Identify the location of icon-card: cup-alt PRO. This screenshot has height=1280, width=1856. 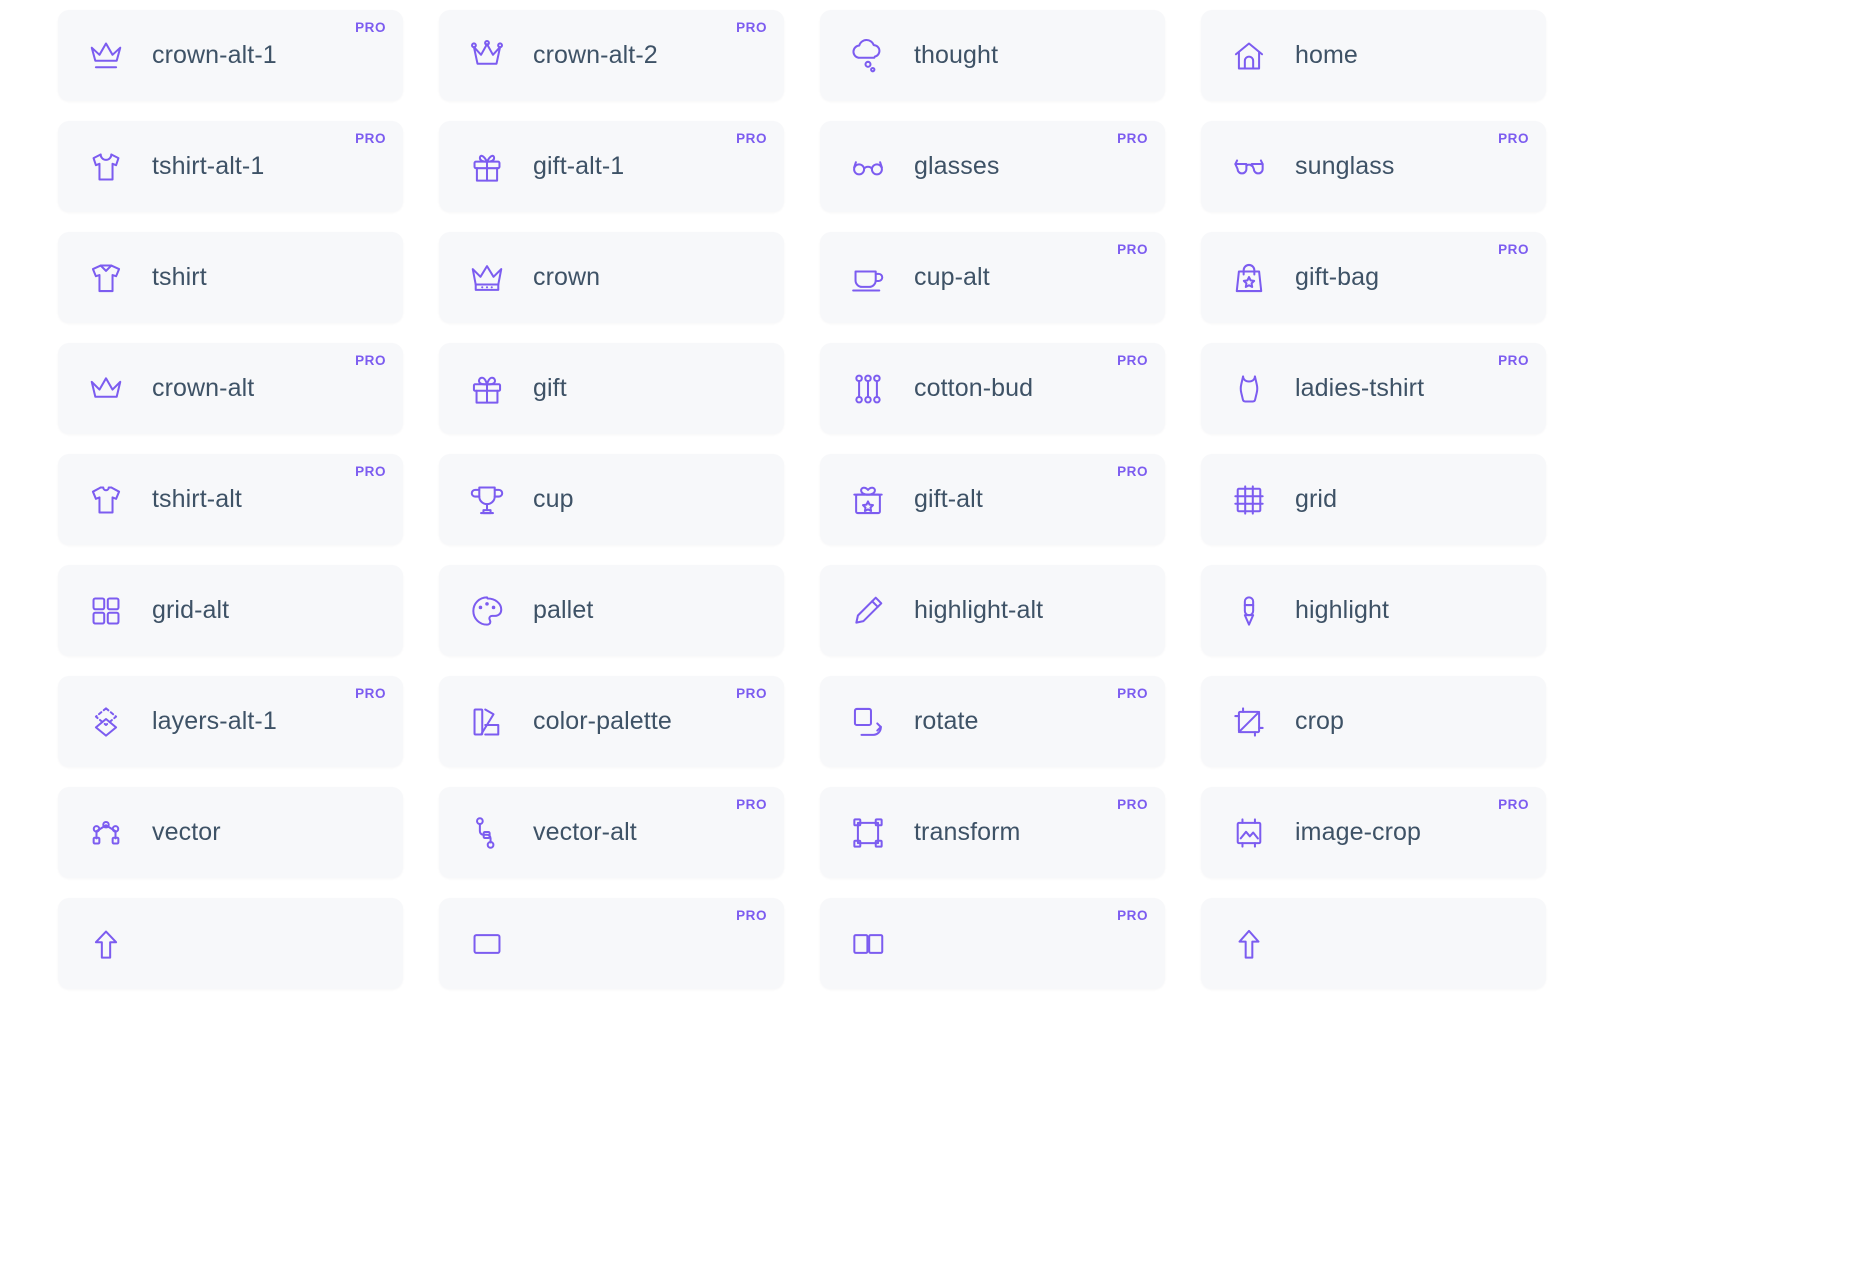
(992, 277).